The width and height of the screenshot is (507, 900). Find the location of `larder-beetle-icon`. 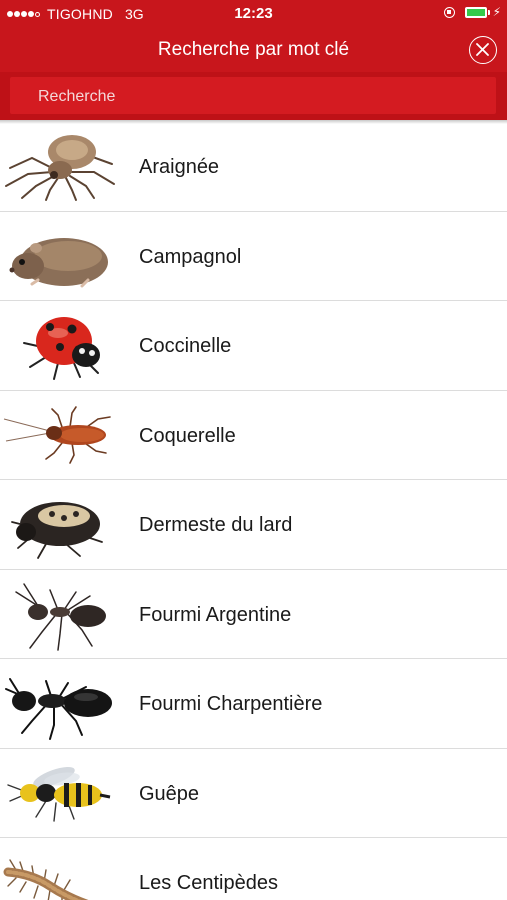

larder-beetle-icon is located at coordinates (57, 530).